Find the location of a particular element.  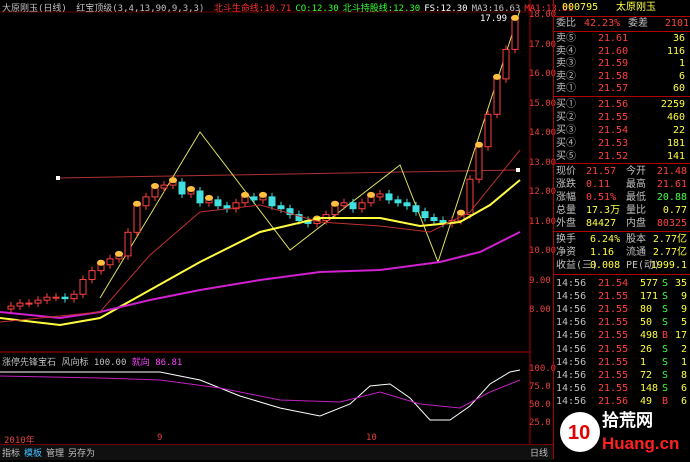

order-ratio-row: 委比 42.23% 委差 2101 is located at coordinates (622, 24).